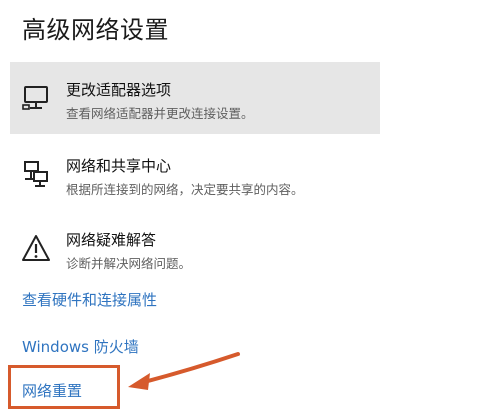 The image size is (500, 417). What do you see at coordinates (95, 30) in the screenshot?
I see `page-title: 高级网络设置` at bounding box center [95, 30].